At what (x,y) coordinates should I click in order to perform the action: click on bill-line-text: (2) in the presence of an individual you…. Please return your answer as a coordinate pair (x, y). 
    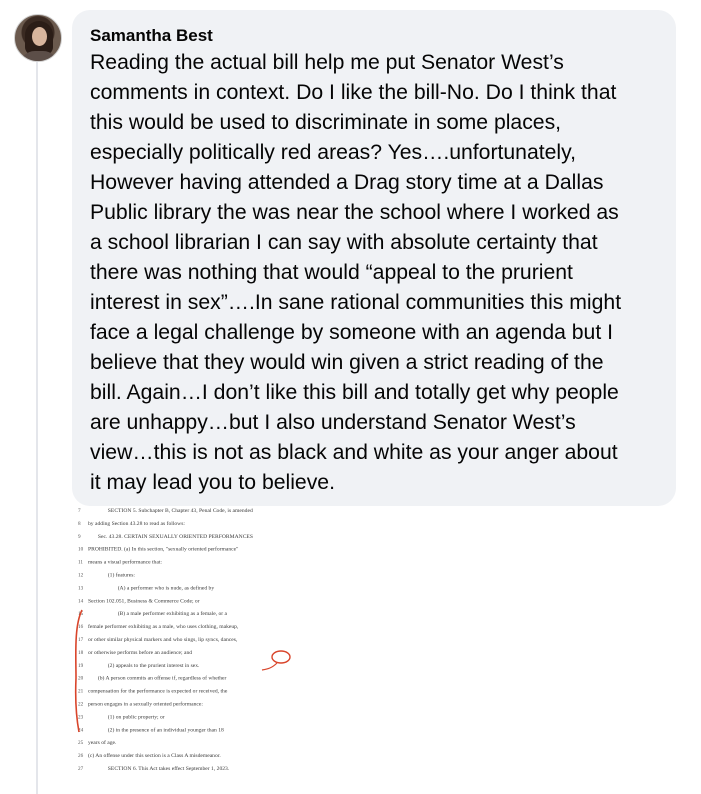
    Looking at the image, I should click on (166, 729).